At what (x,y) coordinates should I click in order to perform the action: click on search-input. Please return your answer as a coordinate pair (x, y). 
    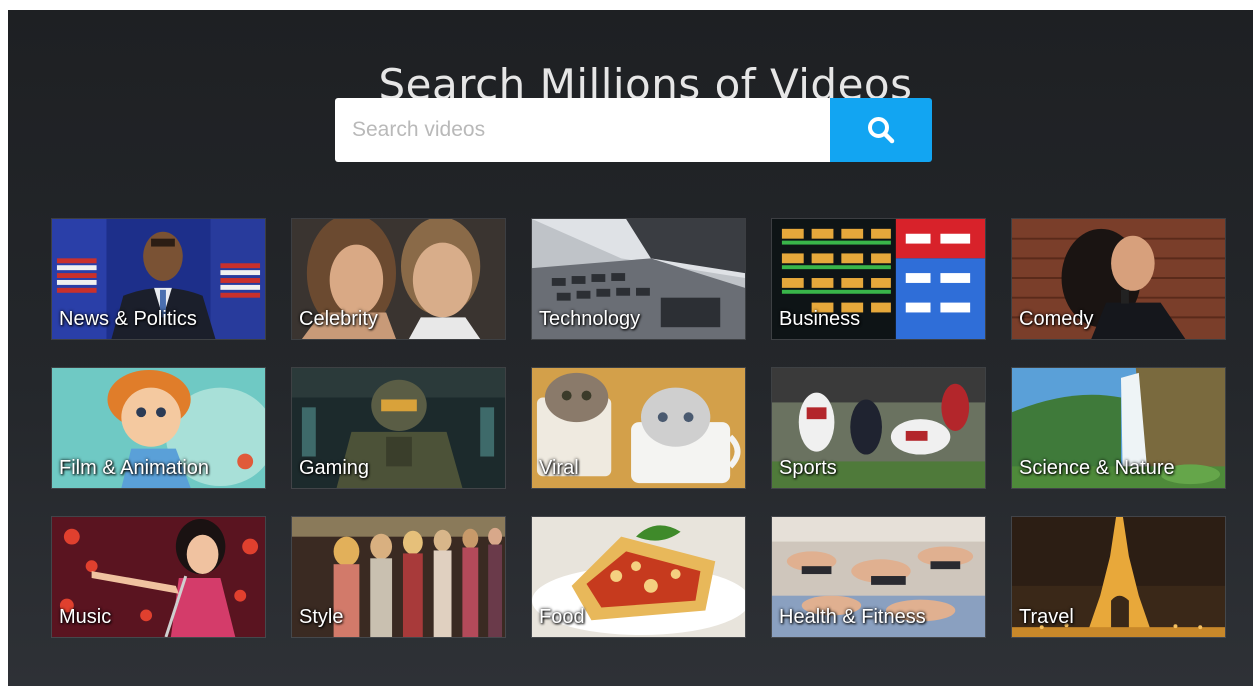
    Looking at the image, I should click on (582, 130).